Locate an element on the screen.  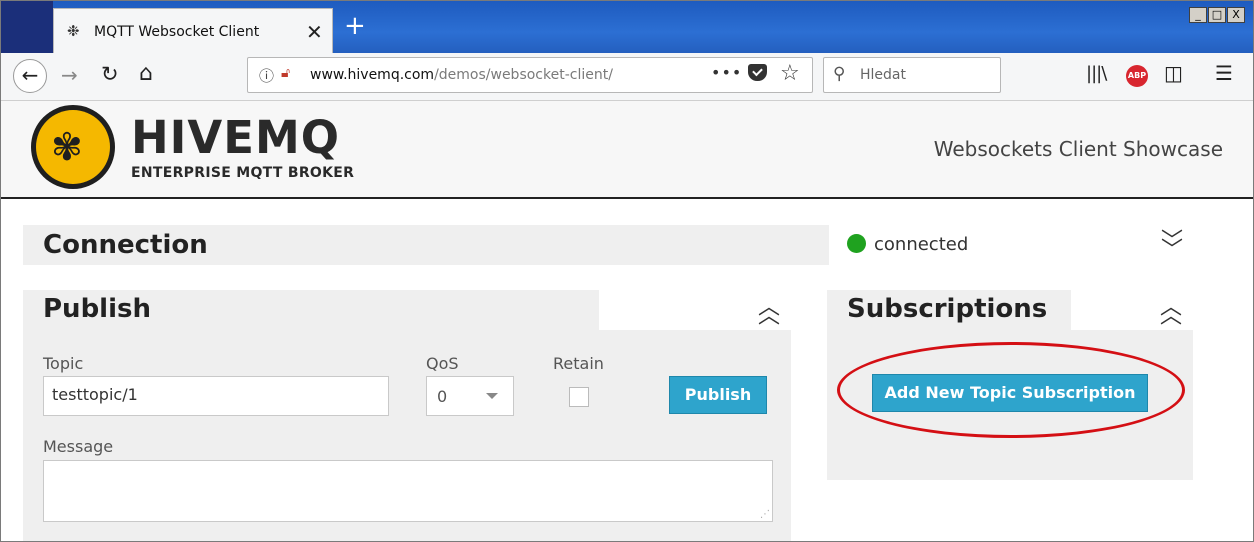
minimize-button: _ is located at coordinates (1198, 15).